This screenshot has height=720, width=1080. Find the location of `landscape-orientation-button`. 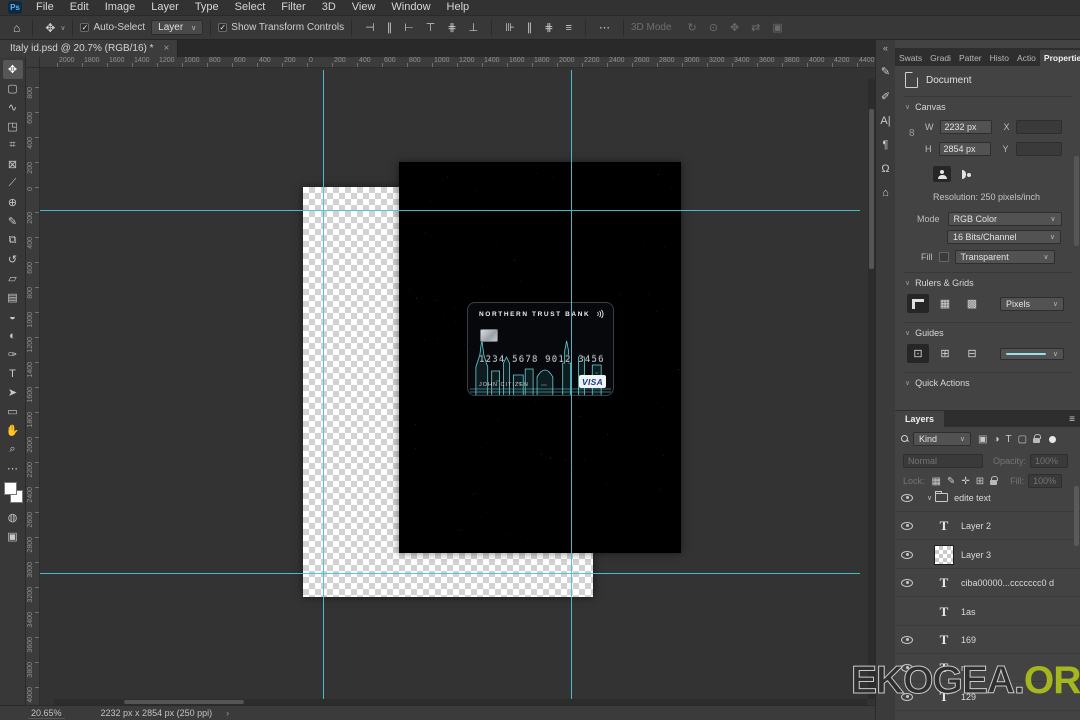

landscape-orientation-button is located at coordinates (966, 174).